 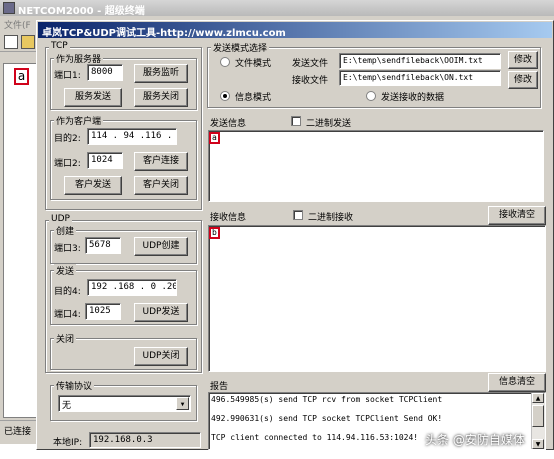 What do you see at coordinates (79, 120) in the screenshot?
I see `client-group-label: 作为客户端` at bounding box center [79, 120].